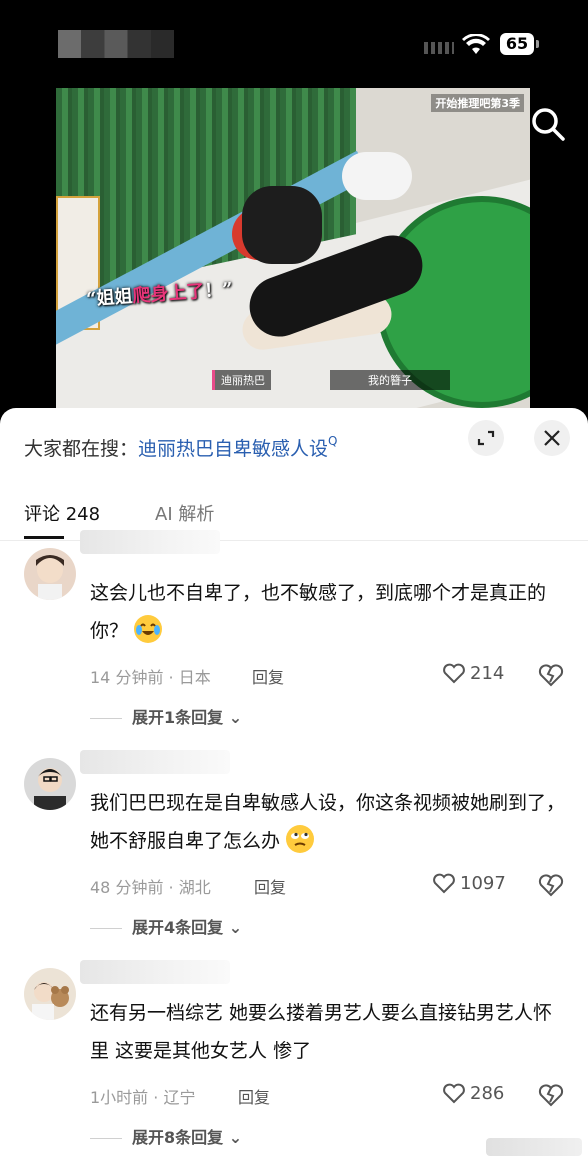  What do you see at coordinates (300, 839) in the screenshot?
I see `eye-roll-emoji-icon` at bounding box center [300, 839].